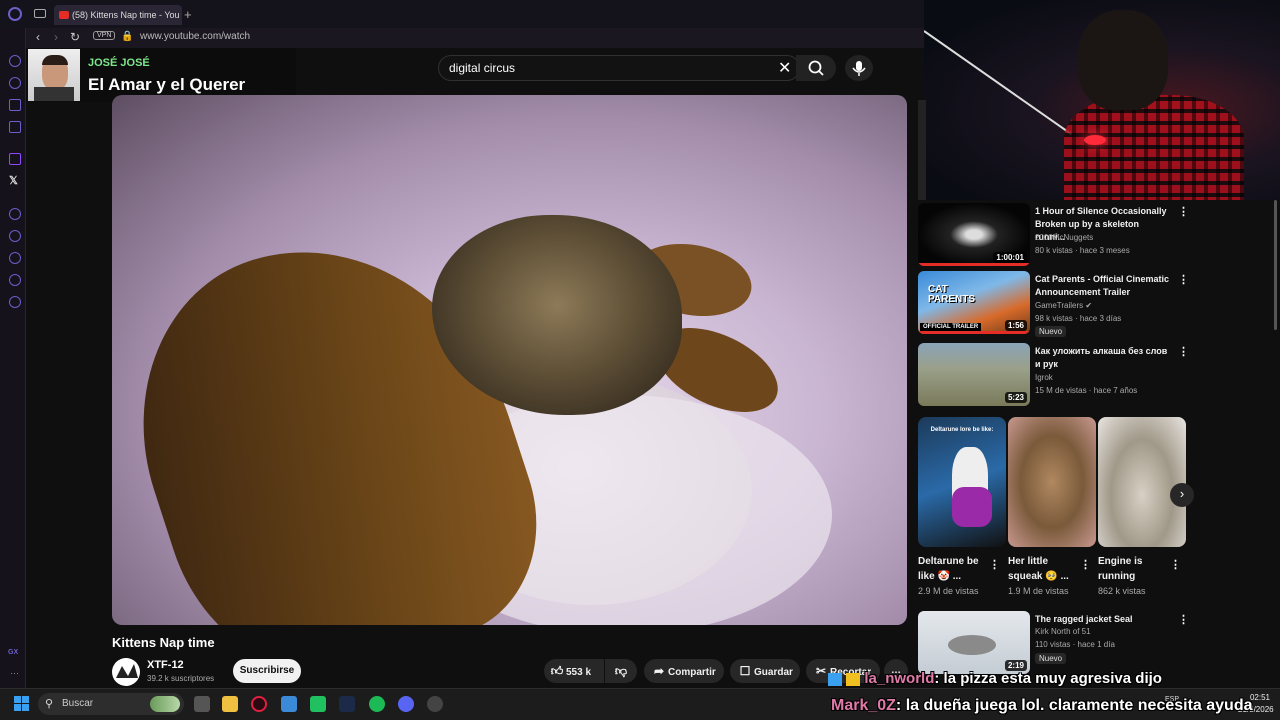 The image size is (1280, 720). Describe the element at coordinates (1063, 305) in the screenshot. I see `recommendation-channel: GameTrailers ✔` at that location.